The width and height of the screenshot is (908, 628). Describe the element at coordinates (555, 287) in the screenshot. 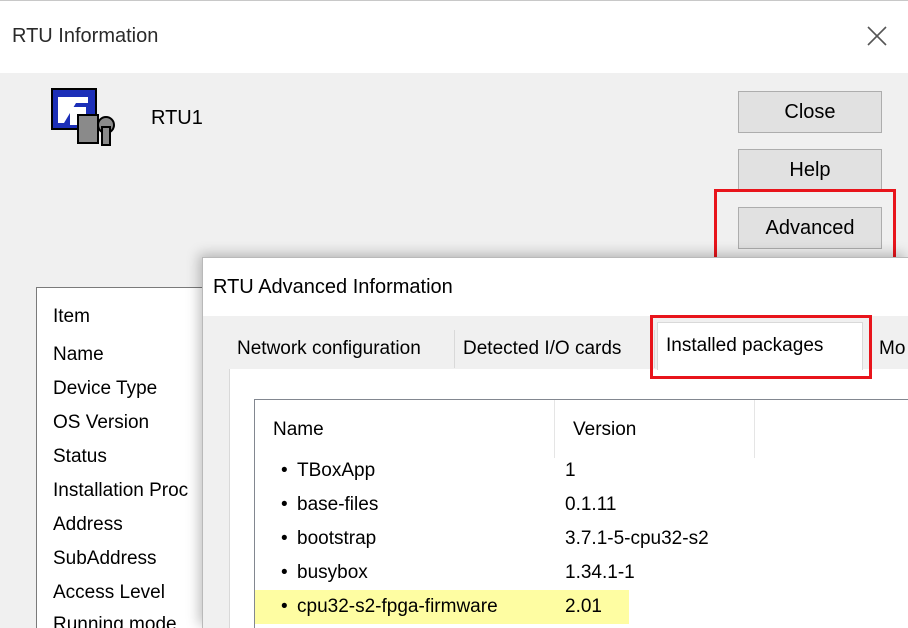

I see `advanced-title-bar: RTU Advanced Information` at that location.